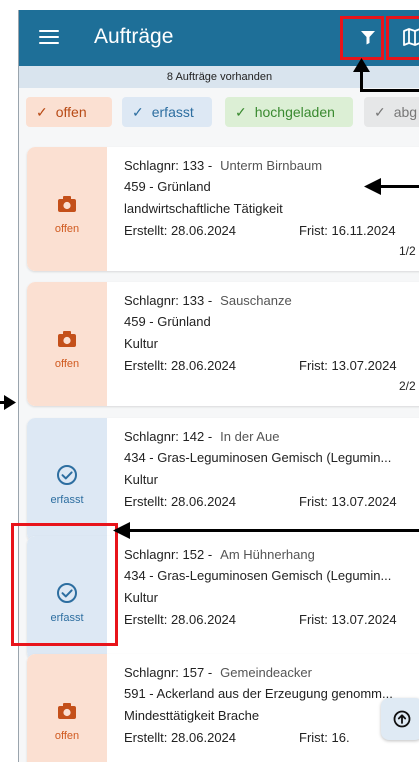  Describe the element at coordinates (49, 36) in the screenshot. I see `hamburger-menu-icon` at that location.